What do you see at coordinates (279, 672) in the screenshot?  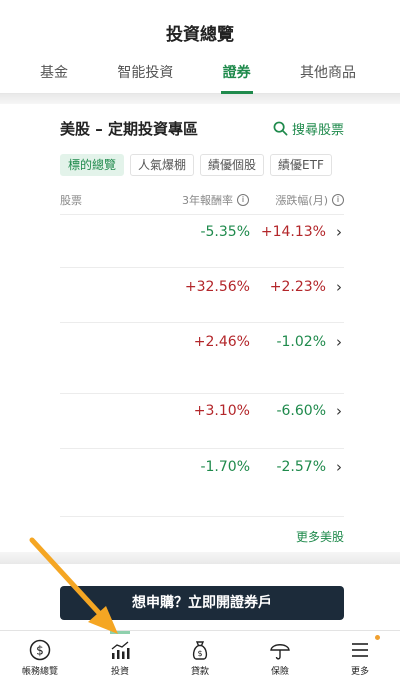 I see `nav-label: 保險` at bounding box center [279, 672].